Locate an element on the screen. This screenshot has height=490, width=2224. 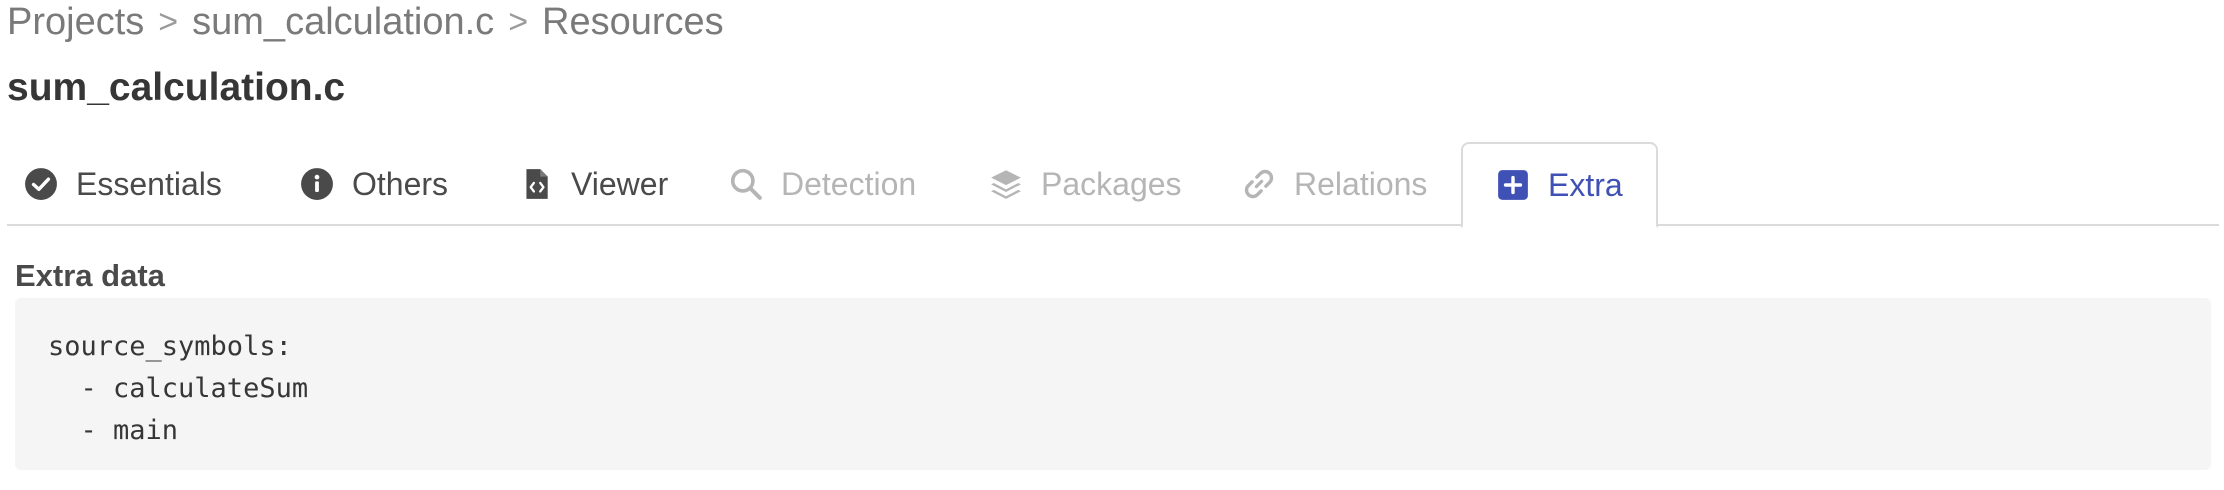
breadcrumb: Projects > sum_calculation.c > Resources is located at coordinates (365, 22).